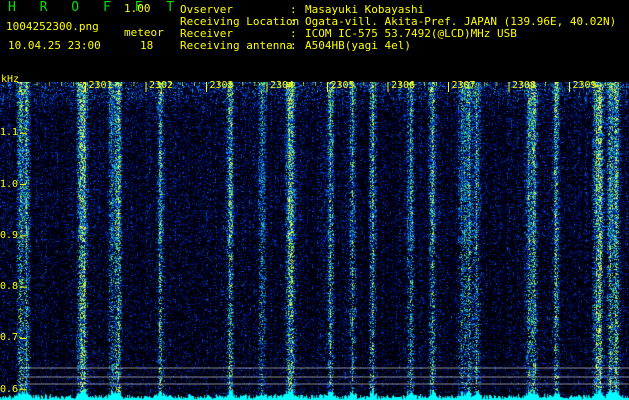  Describe the element at coordinates (584, 85) in the screenshot. I see `x-tick-label: 2309` at that location.